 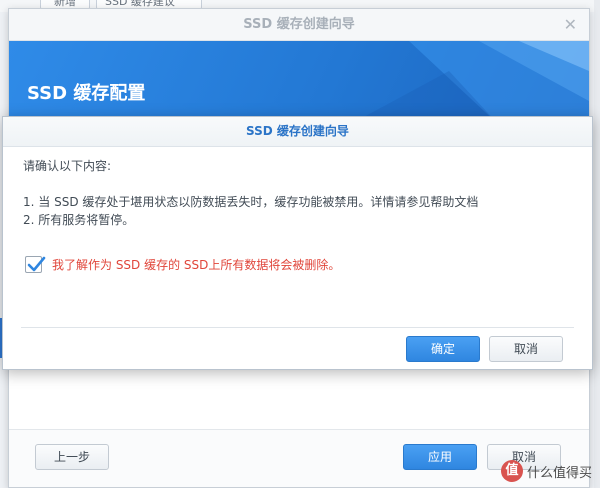 I want to click on ok-button: 确定, so click(x=443, y=349).